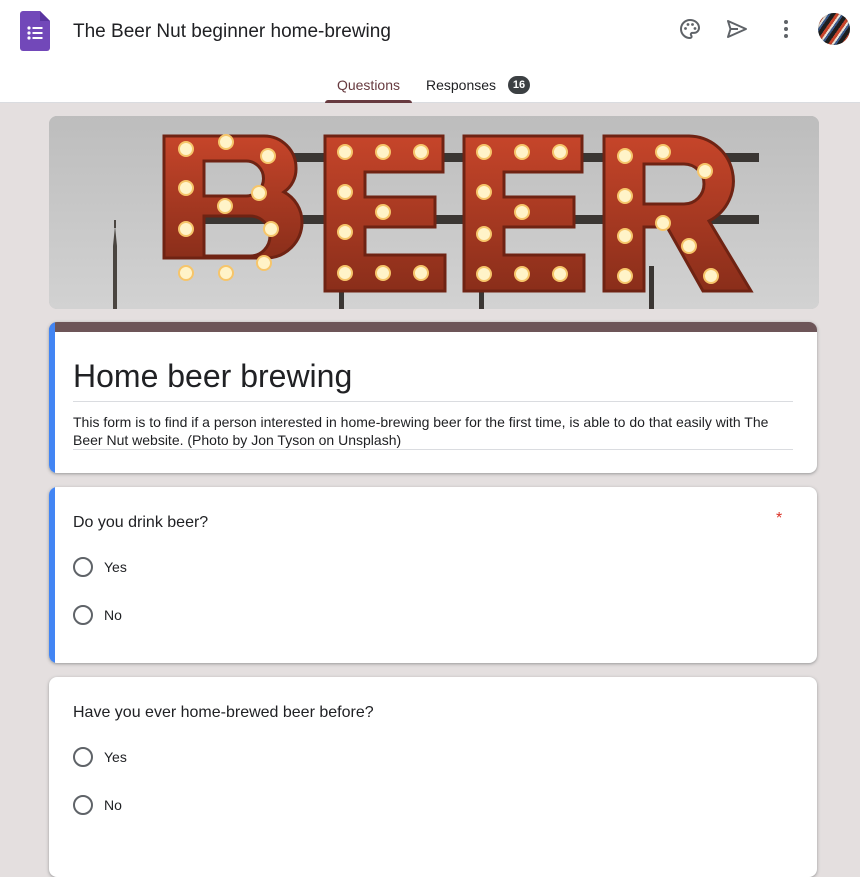  What do you see at coordinates (232, 32) in the screenshot?
I see `document-title: The Beer Nut beginner home-brewing` at bounding box center [232, 32].